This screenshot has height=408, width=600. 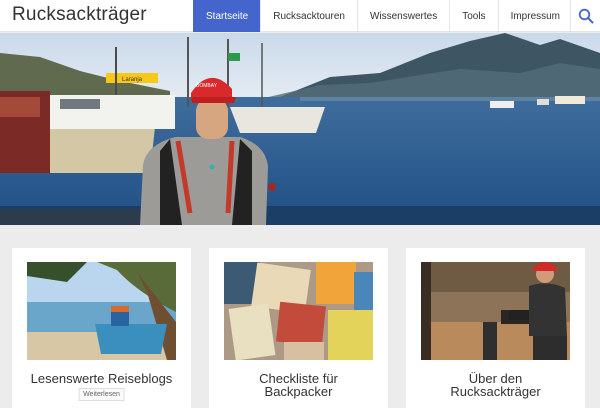 What do you see at coordinates (473, 16) in the screenshot?
I see `nav-item-tools: Tools` at bounding box center [473, 16].